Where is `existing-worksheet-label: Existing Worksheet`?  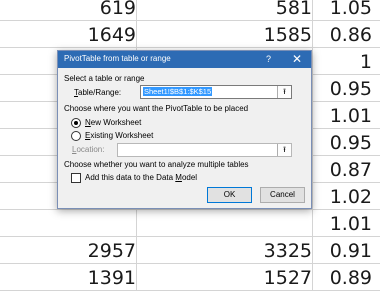 existing-worksheet-label: Existing Worksheet is located at coordinates (119, 135).